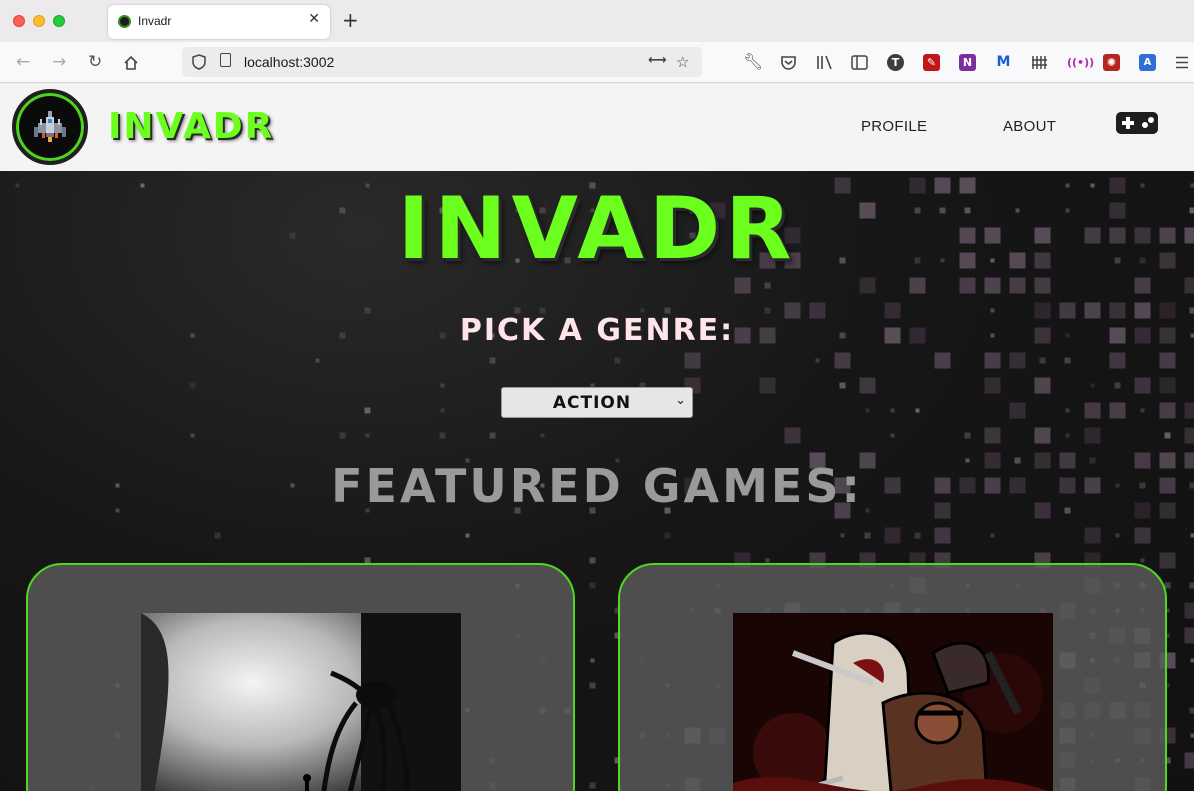  I want to click on extension-t-icon: T, so click(895, 62).